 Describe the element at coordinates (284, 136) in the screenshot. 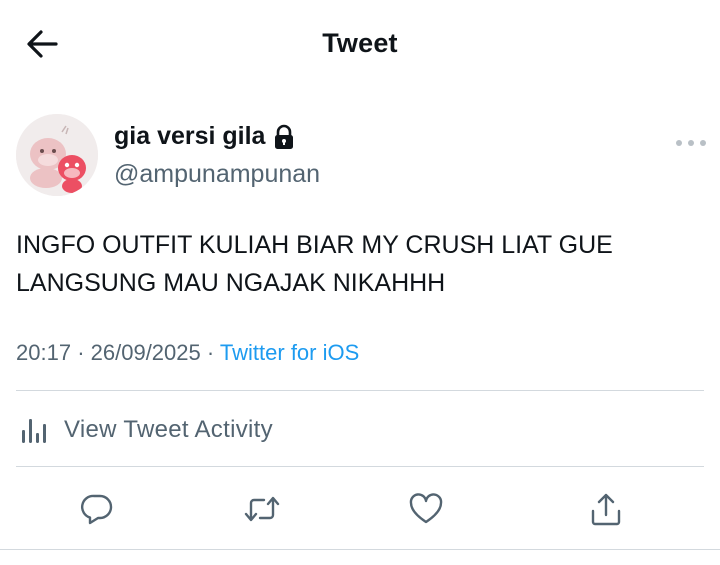

I see `lock-icon` at that location.